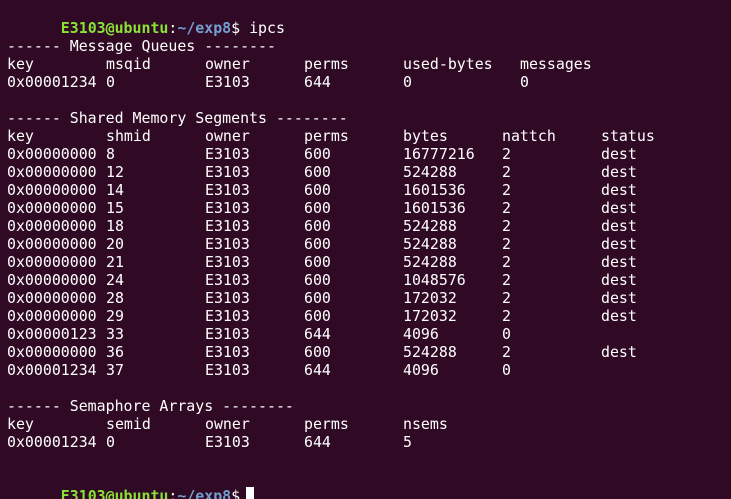 This screenshot has width=731, height=499. What do you see at coordinates (368, 484) in the screenshot?
I see `active-prompt-line: E3103@ubuntu:~/exp8$` at bounding box center [368, 484].